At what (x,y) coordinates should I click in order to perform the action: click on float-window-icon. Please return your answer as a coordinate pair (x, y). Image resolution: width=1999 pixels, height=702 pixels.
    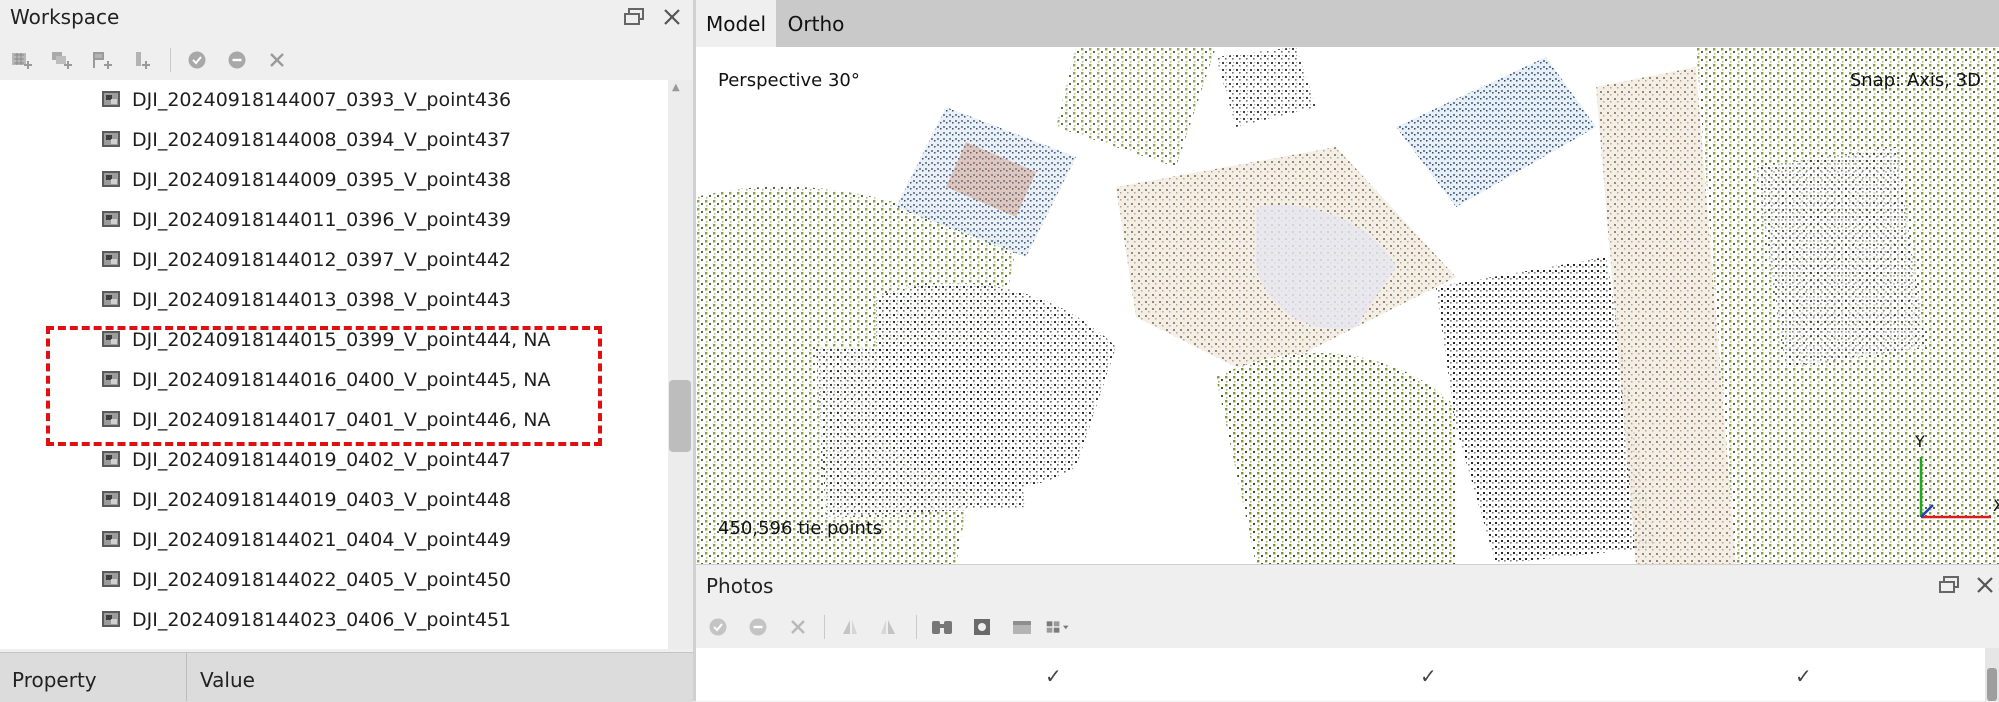
    Looking at the image, I should click on (1949, 584).